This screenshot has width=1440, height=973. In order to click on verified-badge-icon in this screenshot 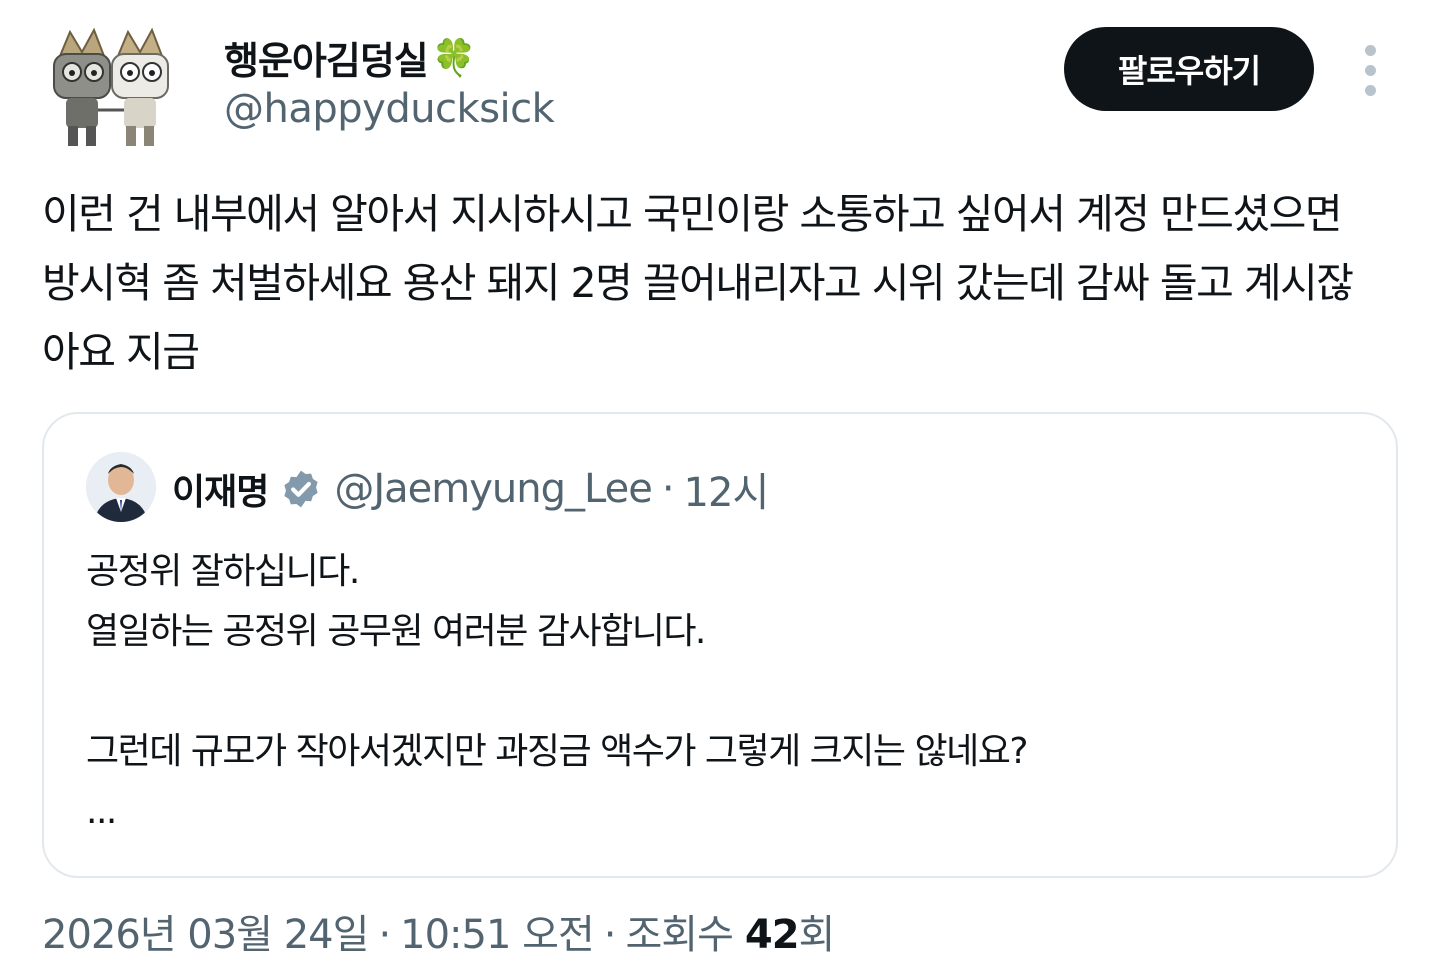, I will do `click(301, 489)`.